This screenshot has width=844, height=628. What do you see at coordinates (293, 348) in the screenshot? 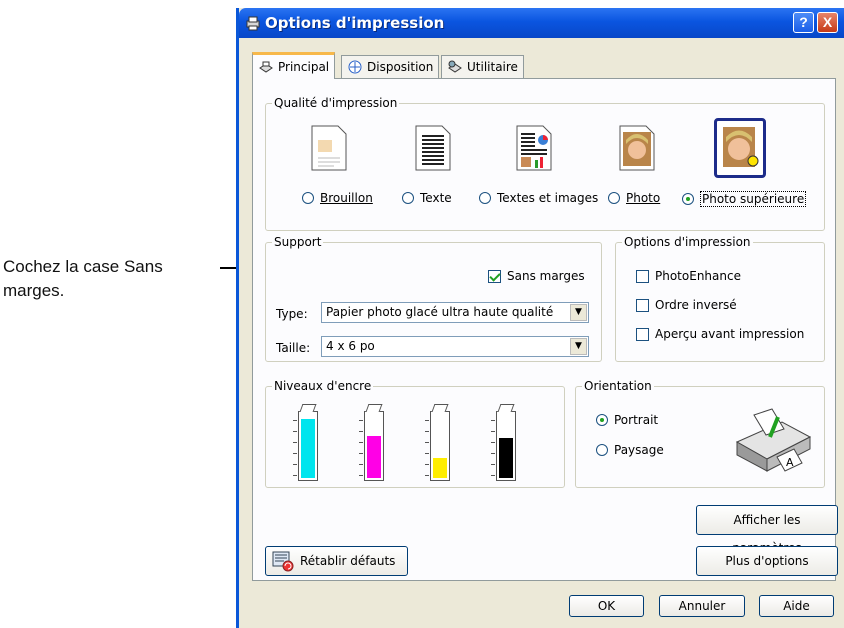
I see `size-label: Taille:` at bounding box center [293, 348].